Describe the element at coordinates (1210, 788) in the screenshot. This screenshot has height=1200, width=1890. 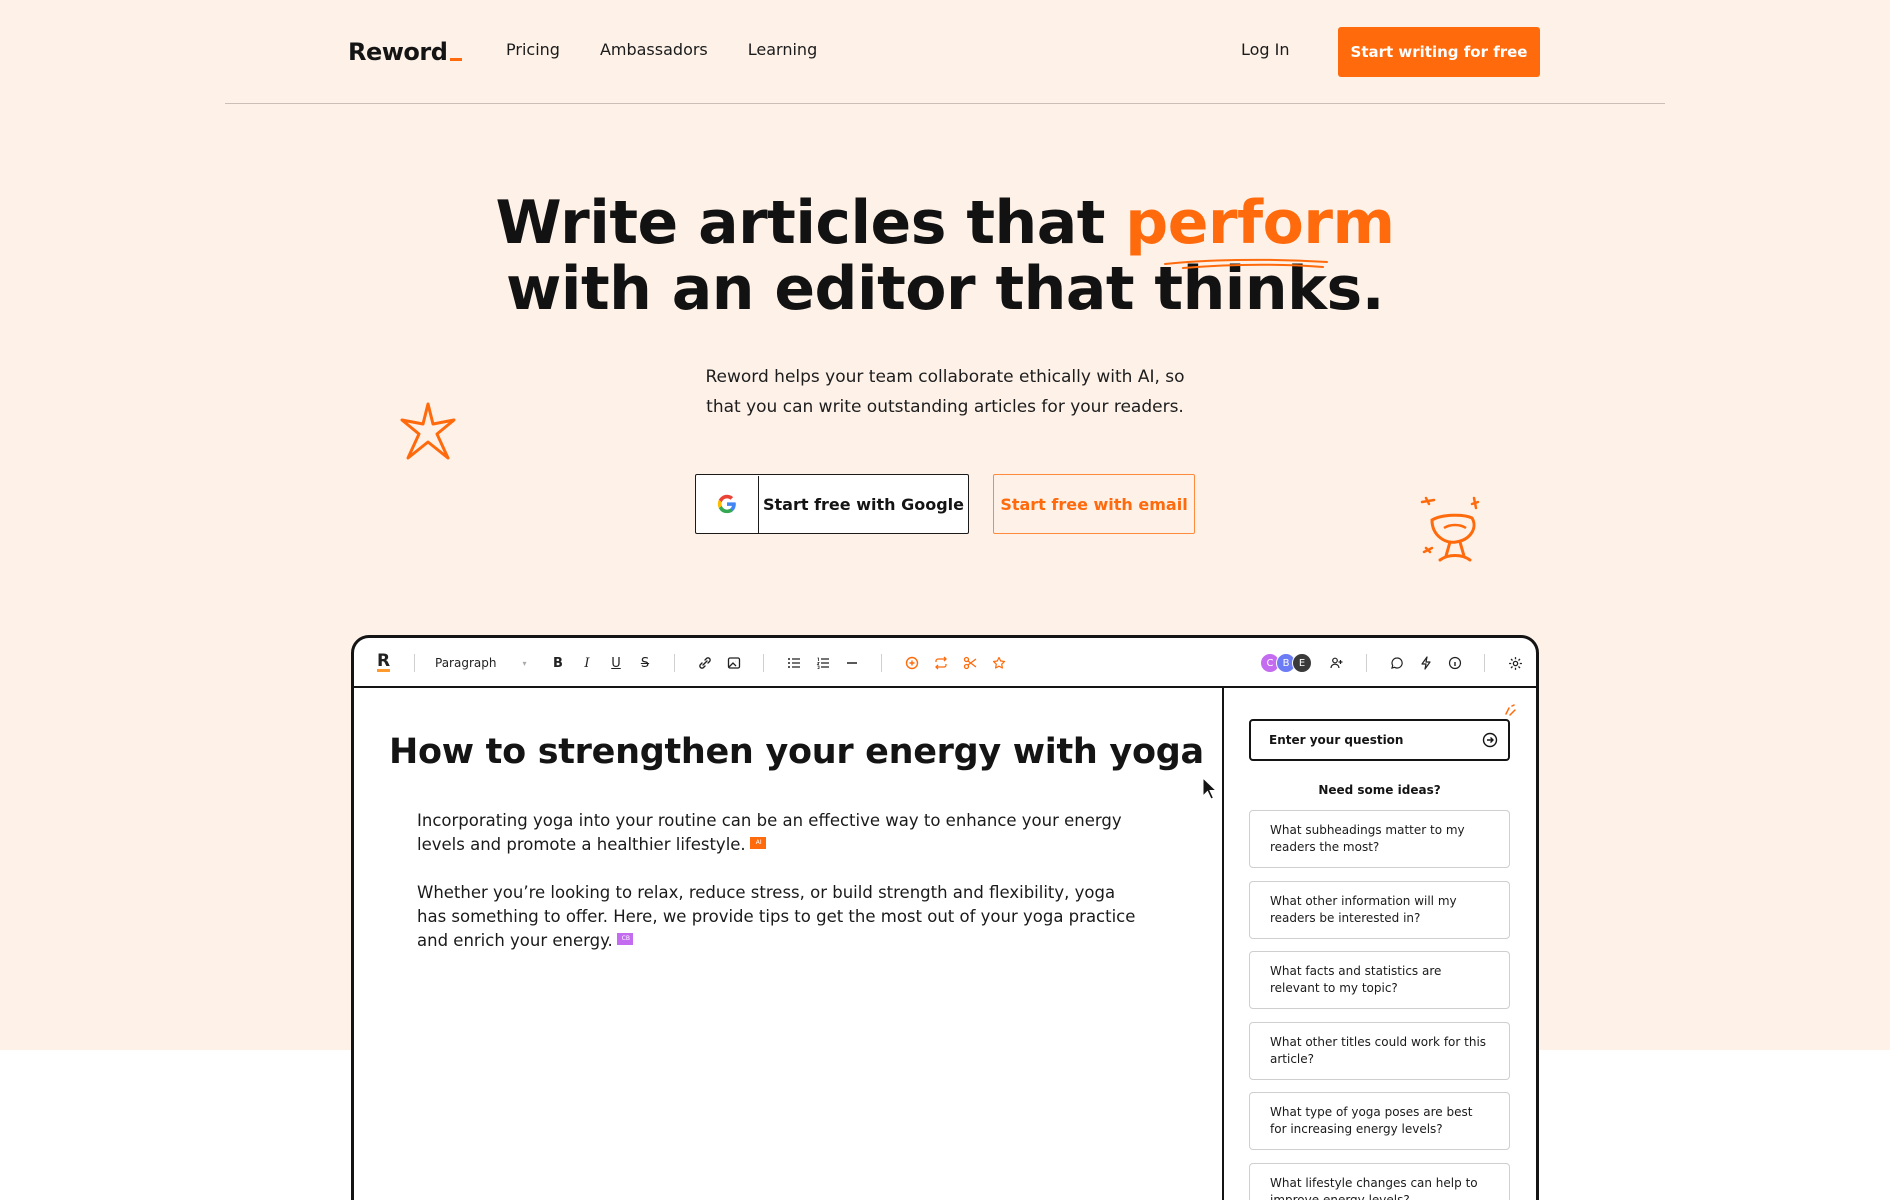
I see `mouse-cursor-icon` at that location.